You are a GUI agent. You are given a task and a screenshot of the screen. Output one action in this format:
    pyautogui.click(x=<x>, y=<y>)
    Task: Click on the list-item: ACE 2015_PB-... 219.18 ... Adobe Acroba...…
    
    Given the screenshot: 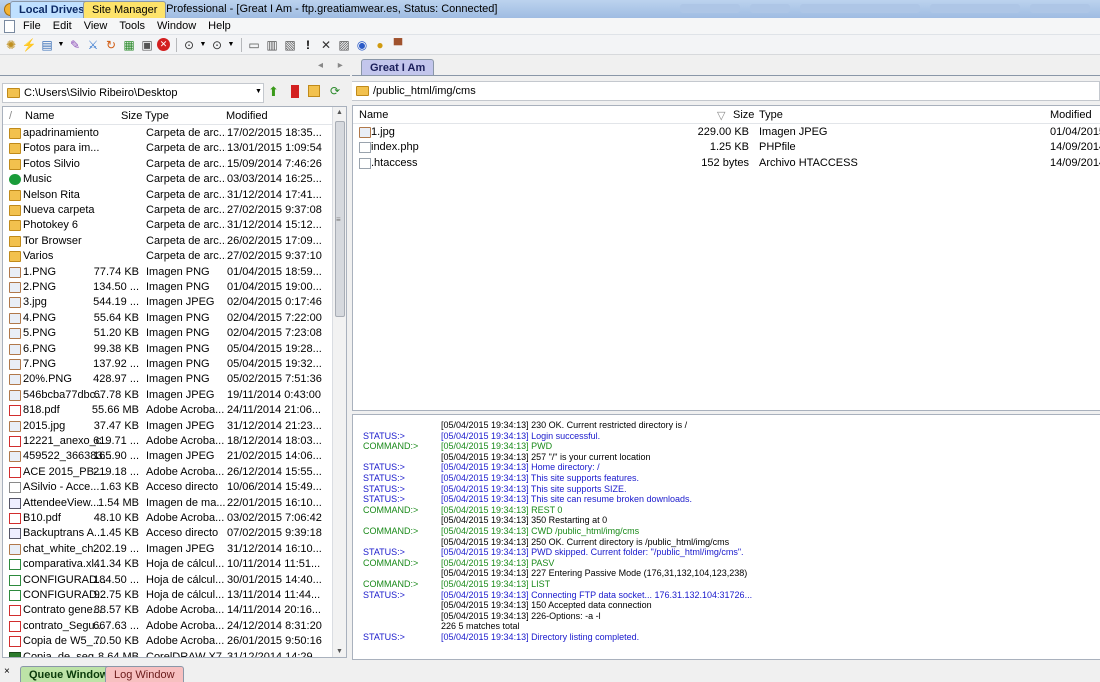 What is the action you would take?
    pyautogui.click(x=174, y=472)
    